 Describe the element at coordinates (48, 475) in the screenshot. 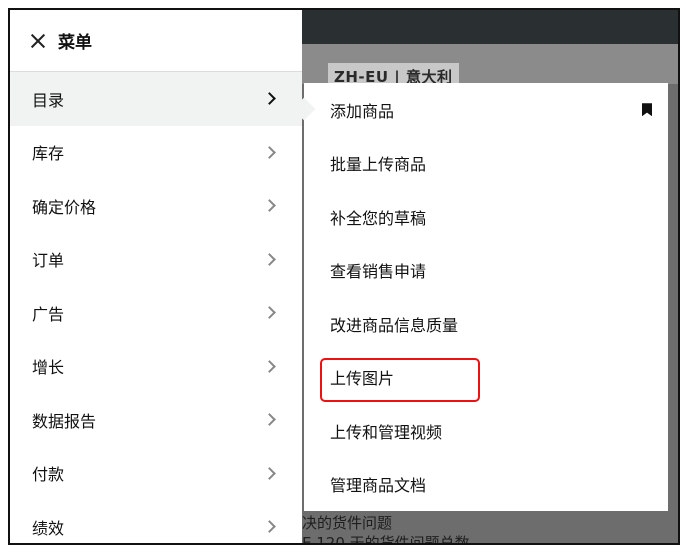

I see `menu-item-label: 付款` at that location.